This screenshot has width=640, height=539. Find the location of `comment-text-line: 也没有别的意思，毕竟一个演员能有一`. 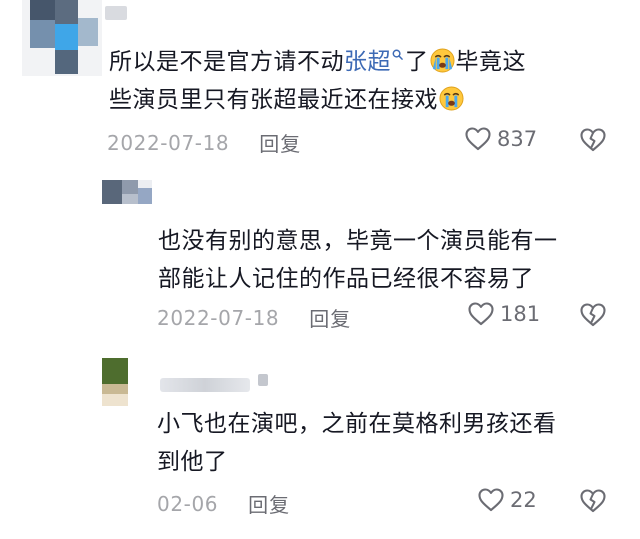

comment-text-line: 也没有别的意思，毕竟一个演员能有一 is located at coordinates (358, 241).